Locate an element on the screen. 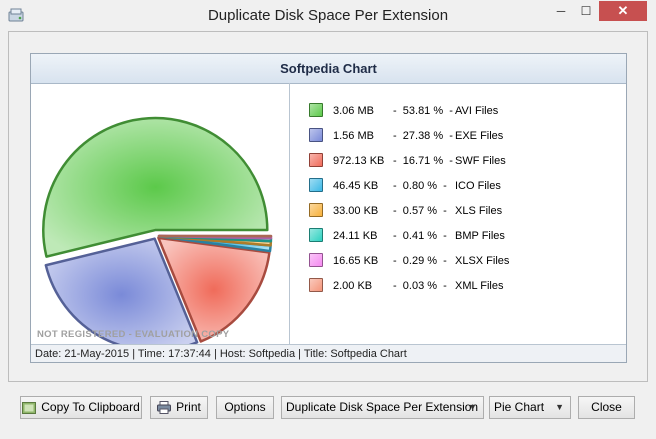 This screenshot has height=439, width=656. legend-name: SWF Files is located at coordinates (480, 161).